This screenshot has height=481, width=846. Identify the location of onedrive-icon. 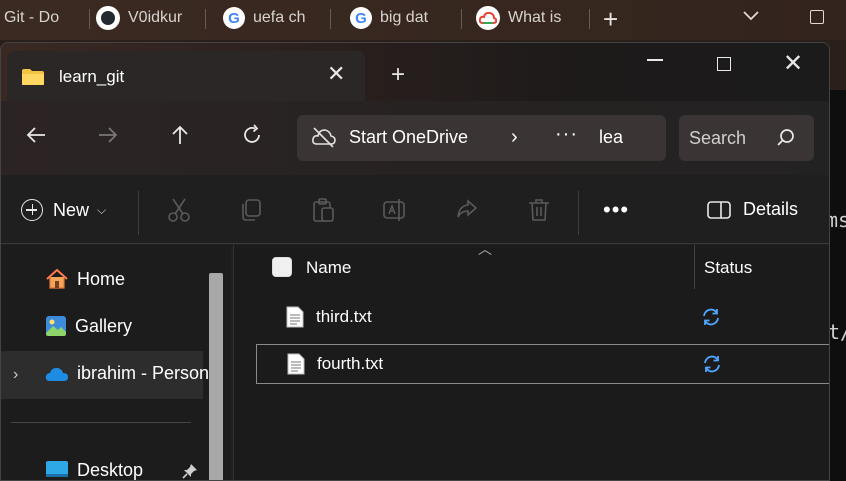
(56, 374).